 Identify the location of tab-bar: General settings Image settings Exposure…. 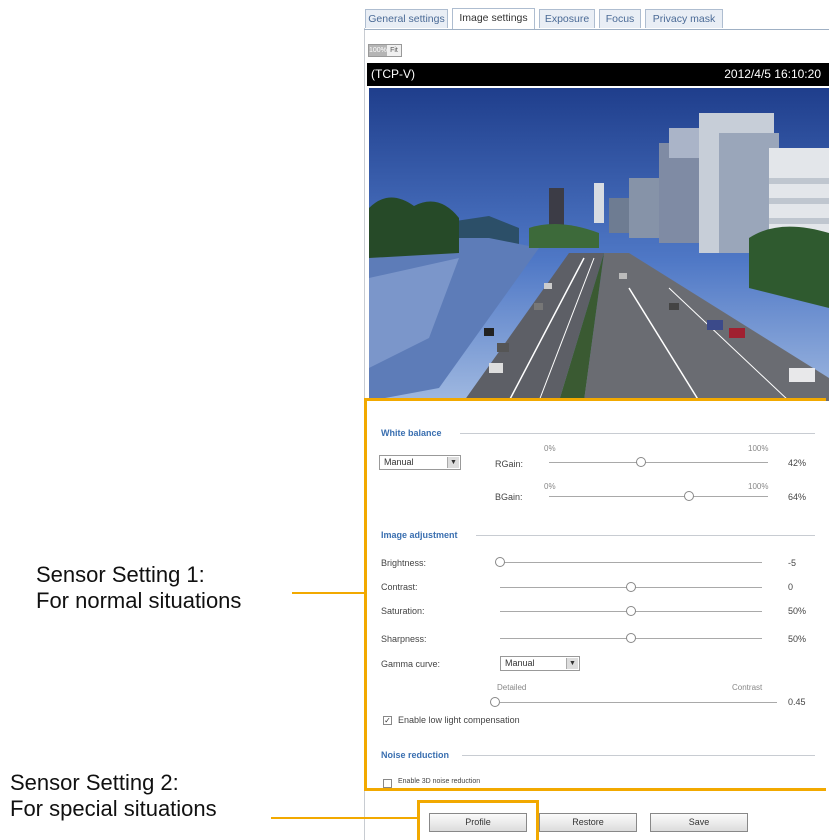
(596, 19).